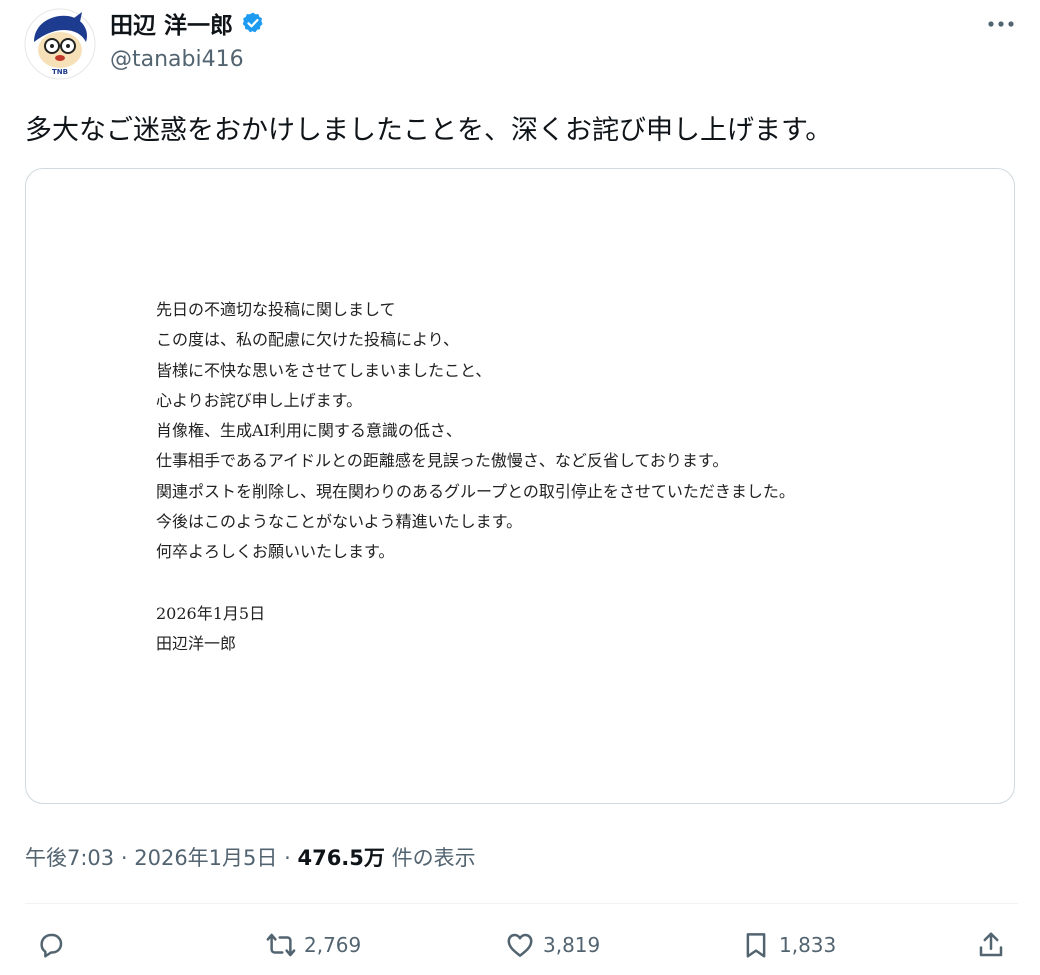 This screenshot has height=975, width=1040. I want to click on post-text: 多大なご迷惑をおかけしましたことを、深くお詫び申し上げます。, so click(429, 130).